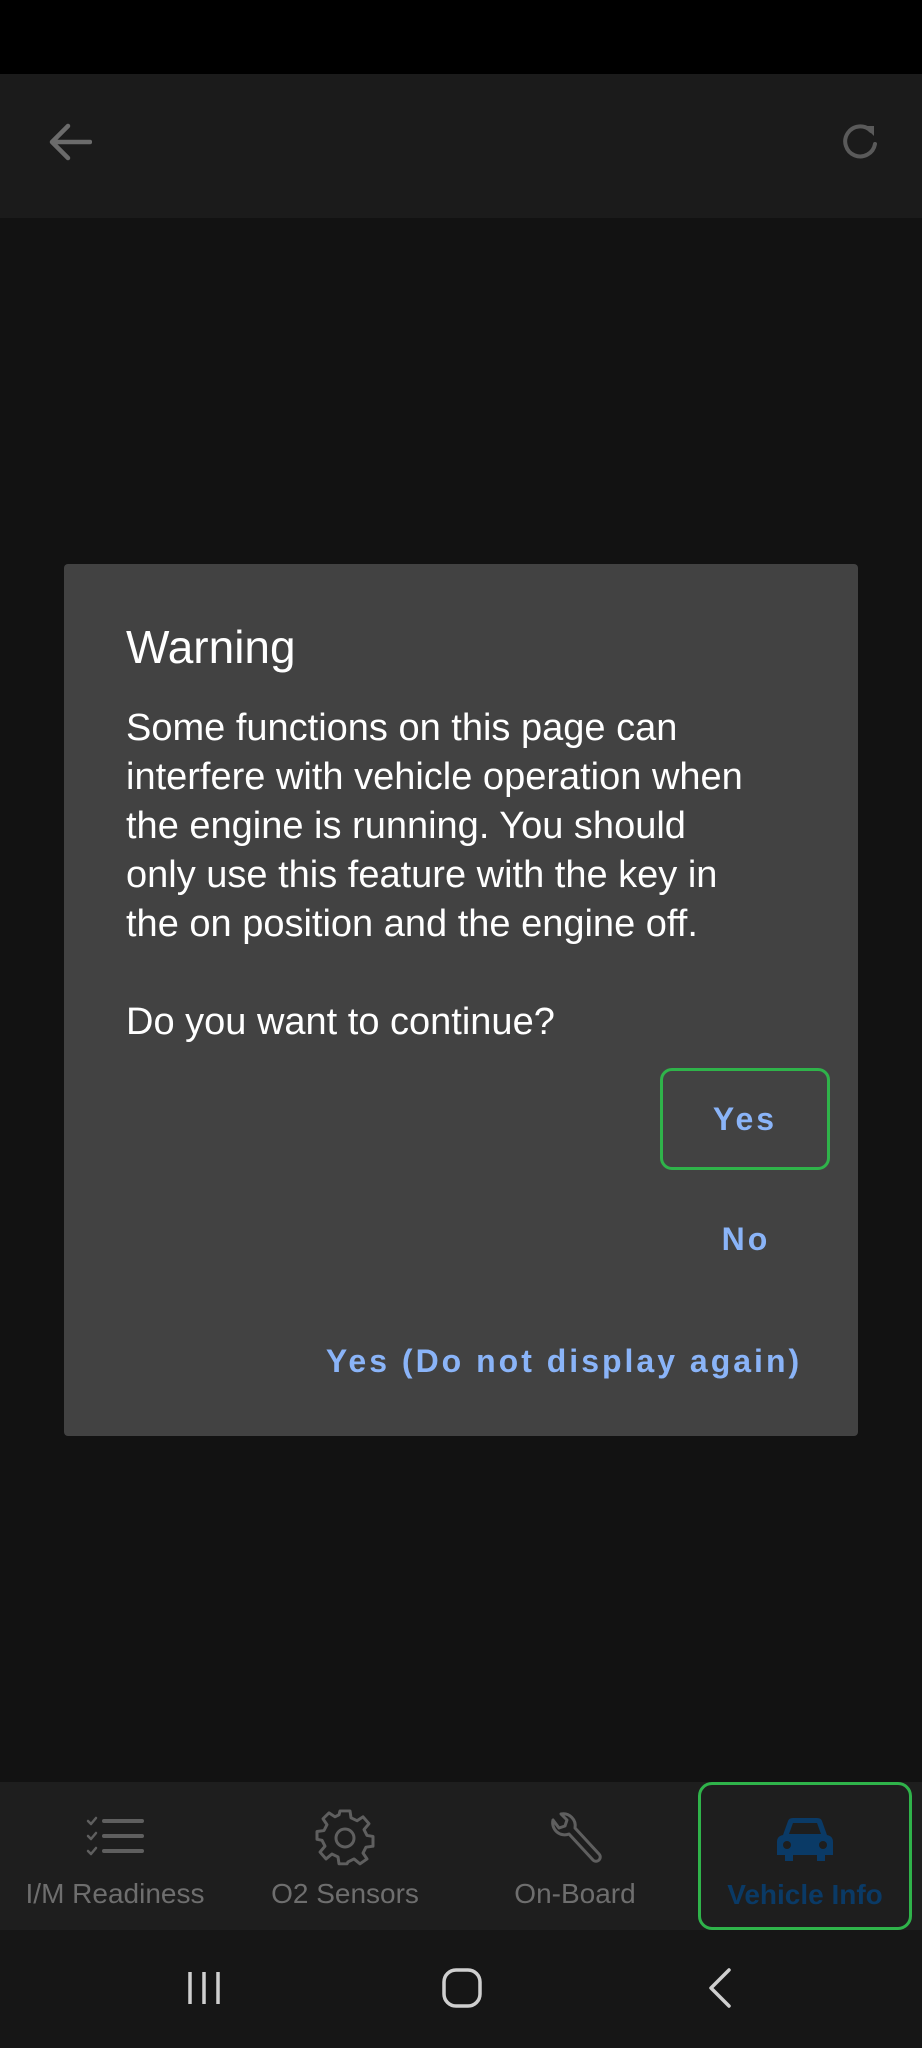 The image size is (922, 2048). I want to click on recents-icon, so click(204, 1988).